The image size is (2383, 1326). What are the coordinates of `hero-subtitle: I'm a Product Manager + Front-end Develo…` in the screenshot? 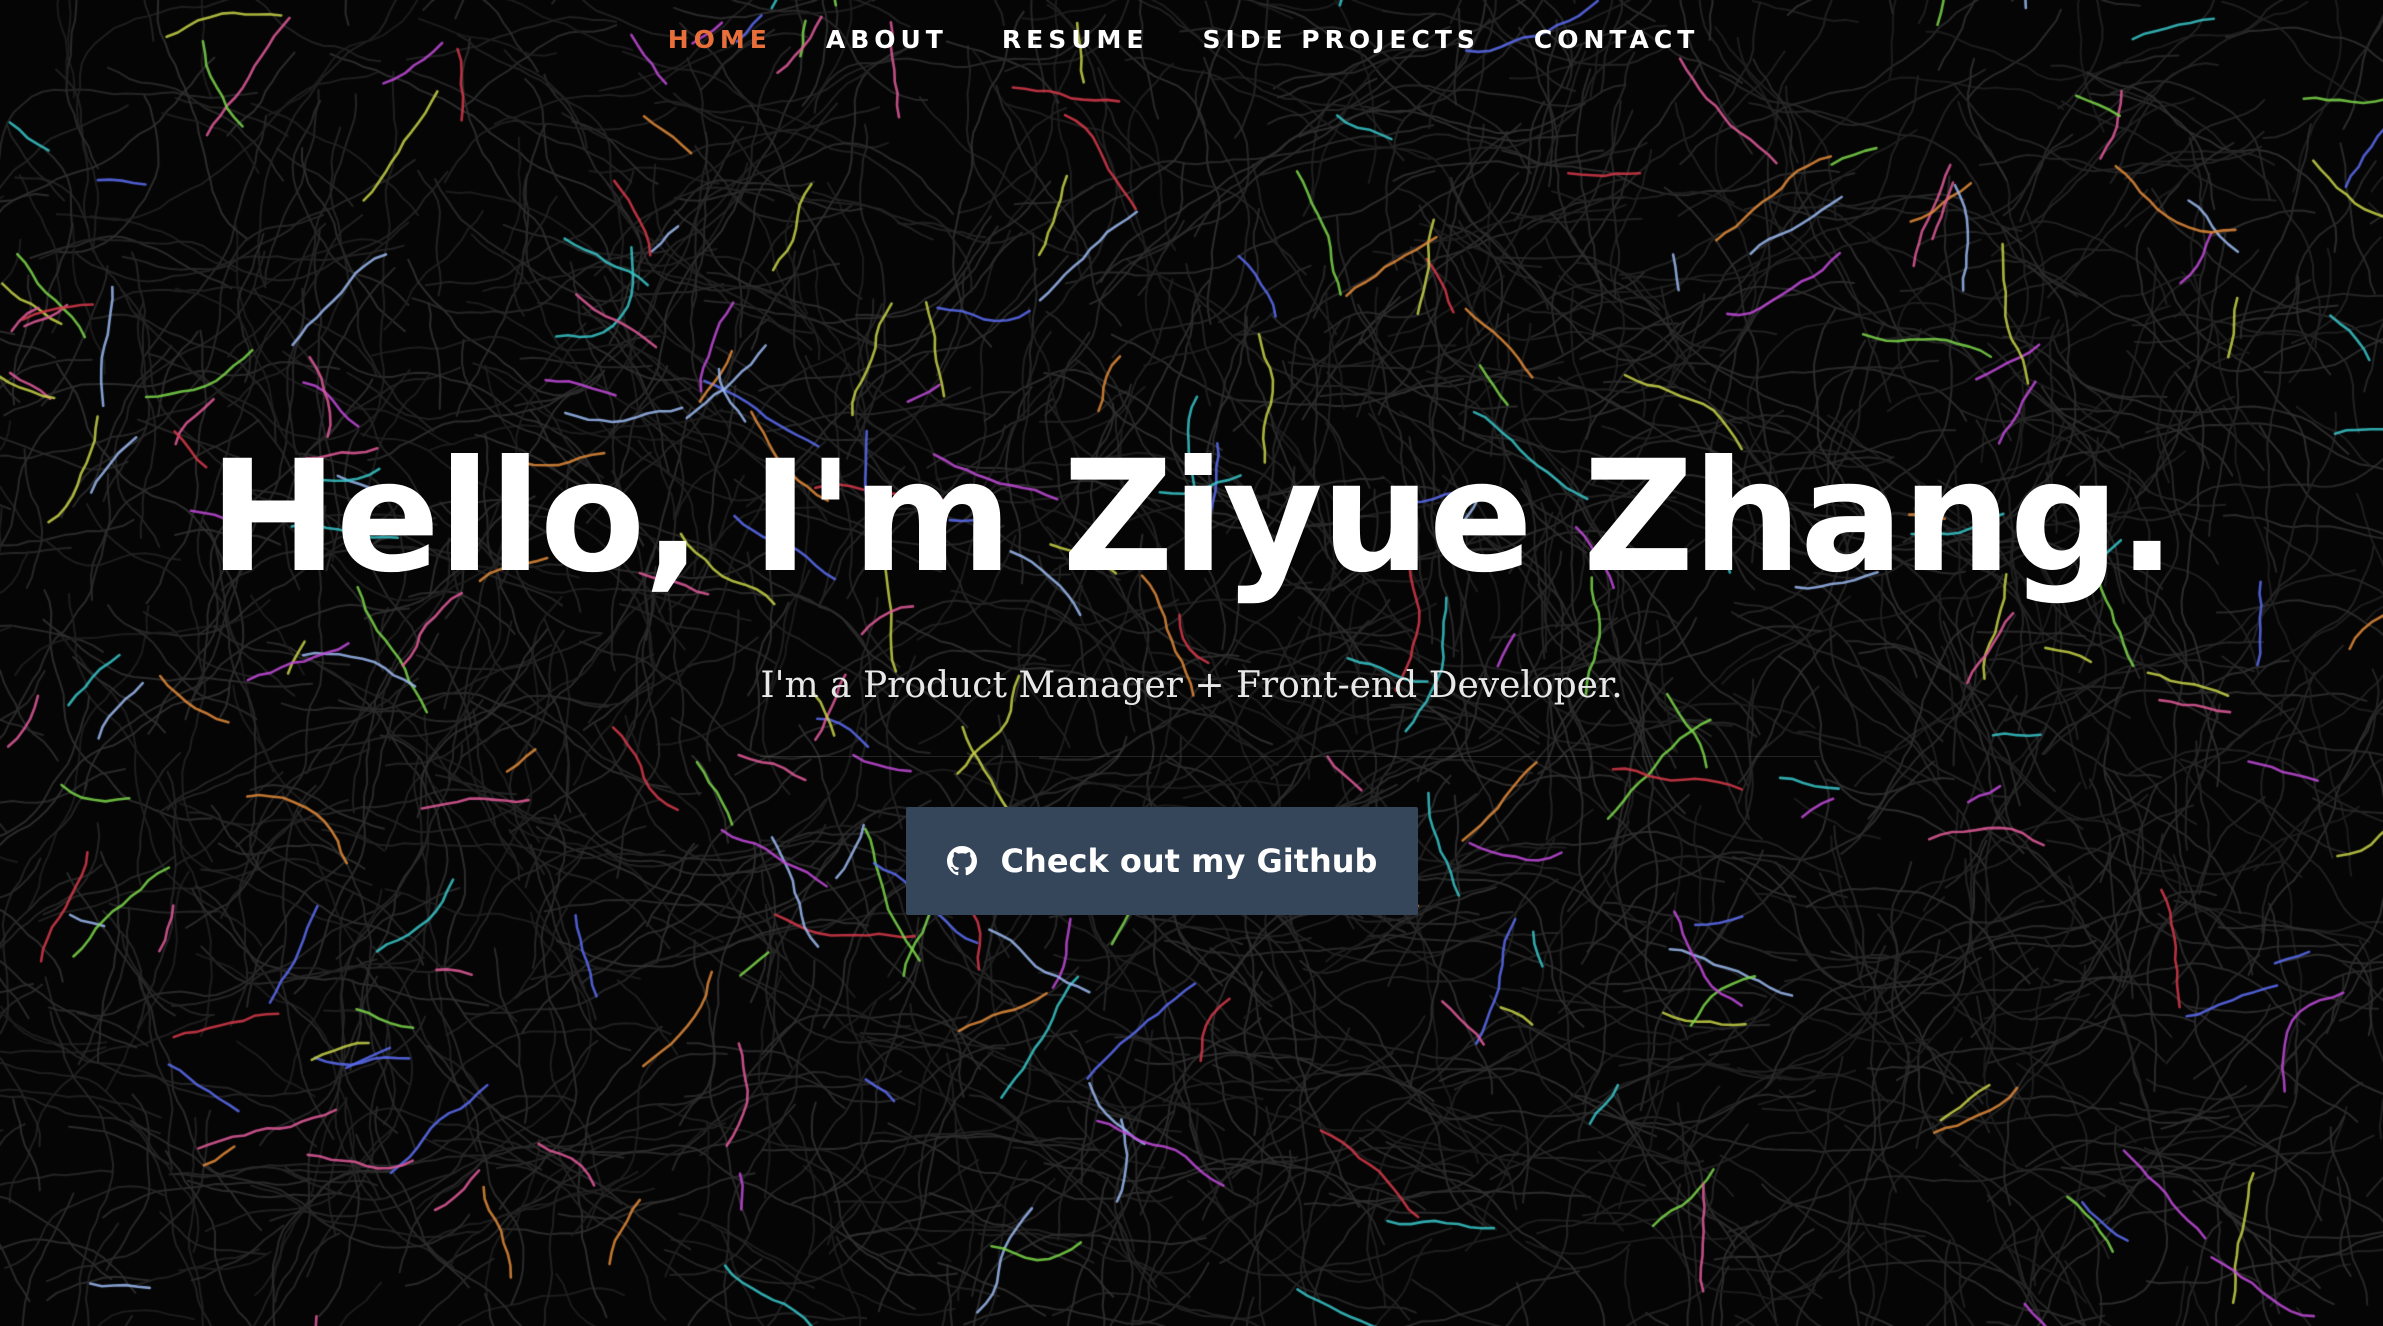 It's located at (1191, 685).